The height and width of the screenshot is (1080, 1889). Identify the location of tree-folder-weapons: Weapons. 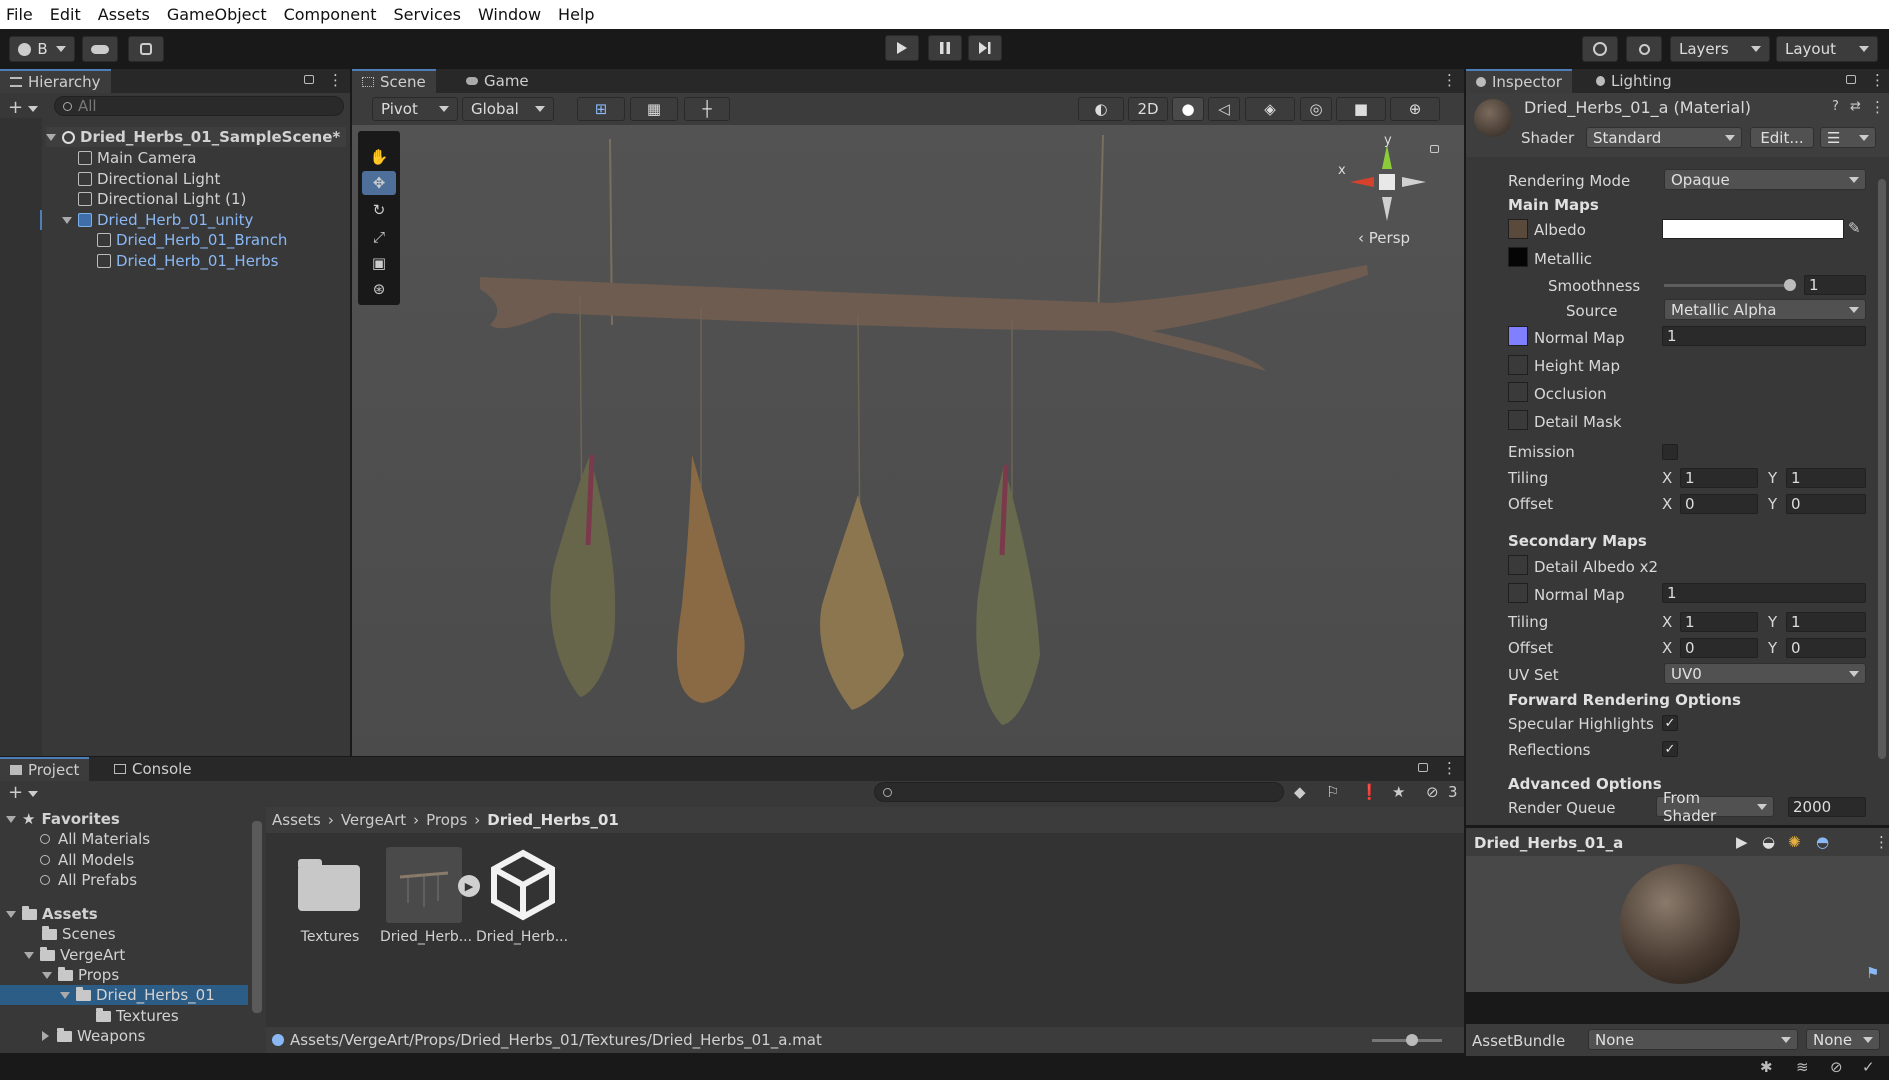
(93, 1036).